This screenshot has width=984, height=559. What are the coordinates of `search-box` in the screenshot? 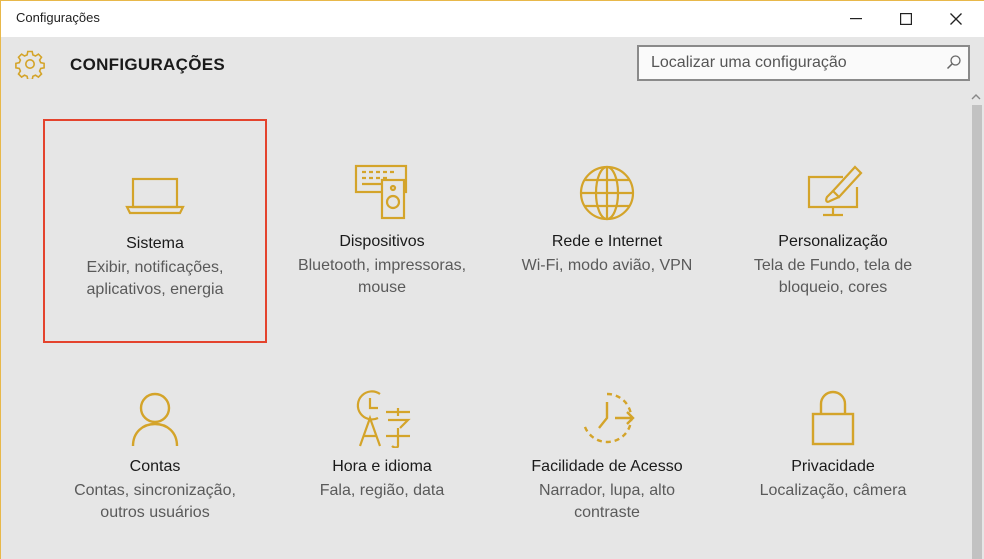 It's located at (803, 63).